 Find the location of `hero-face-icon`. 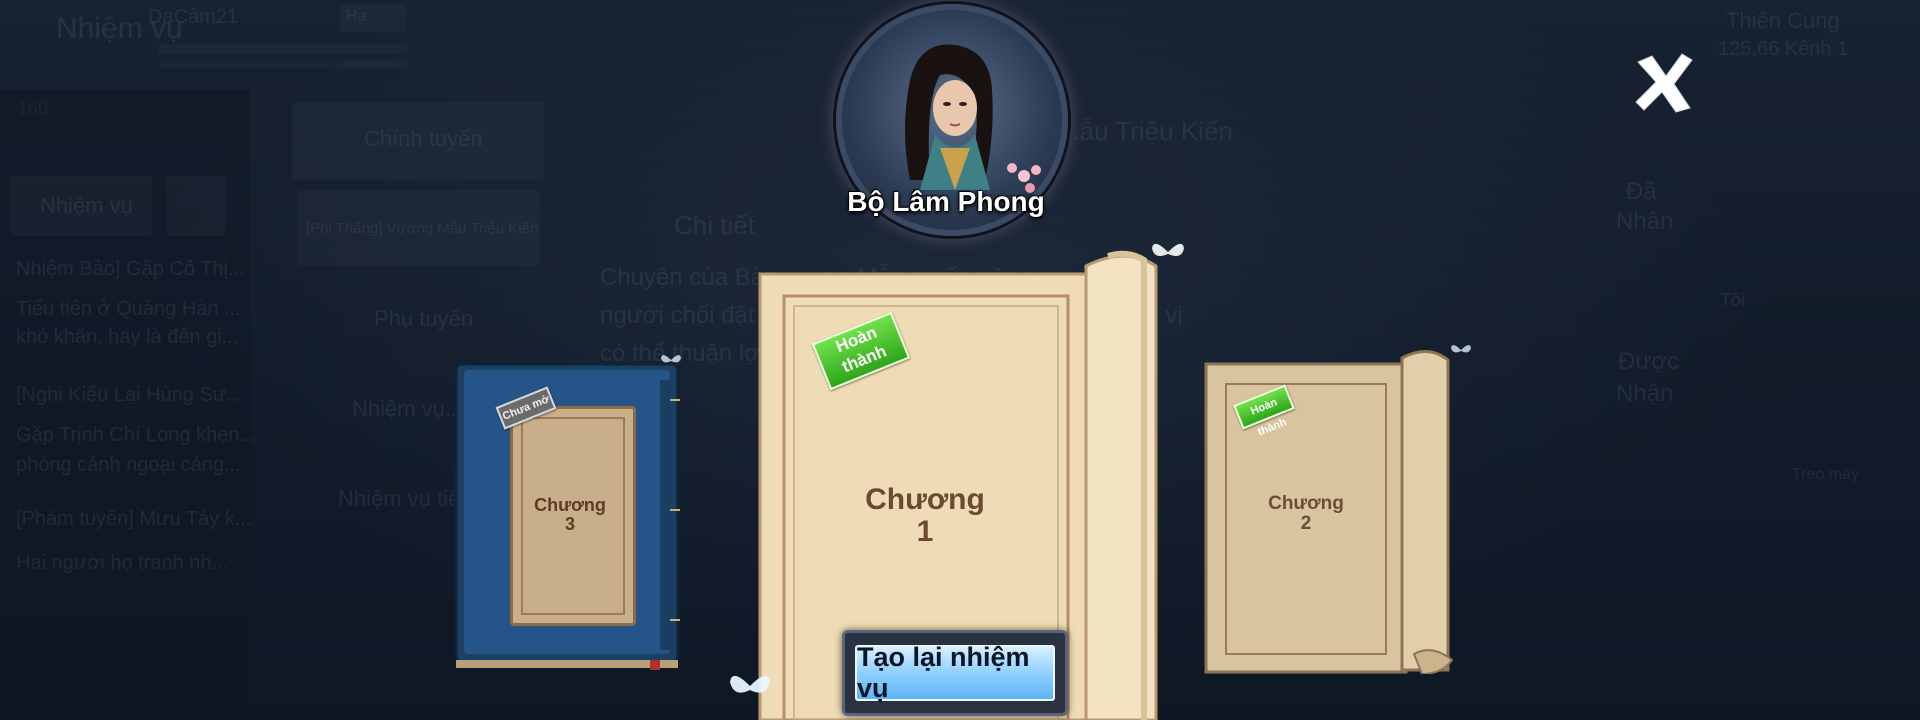

hero-face-icon is located at coordinates (949, 117).